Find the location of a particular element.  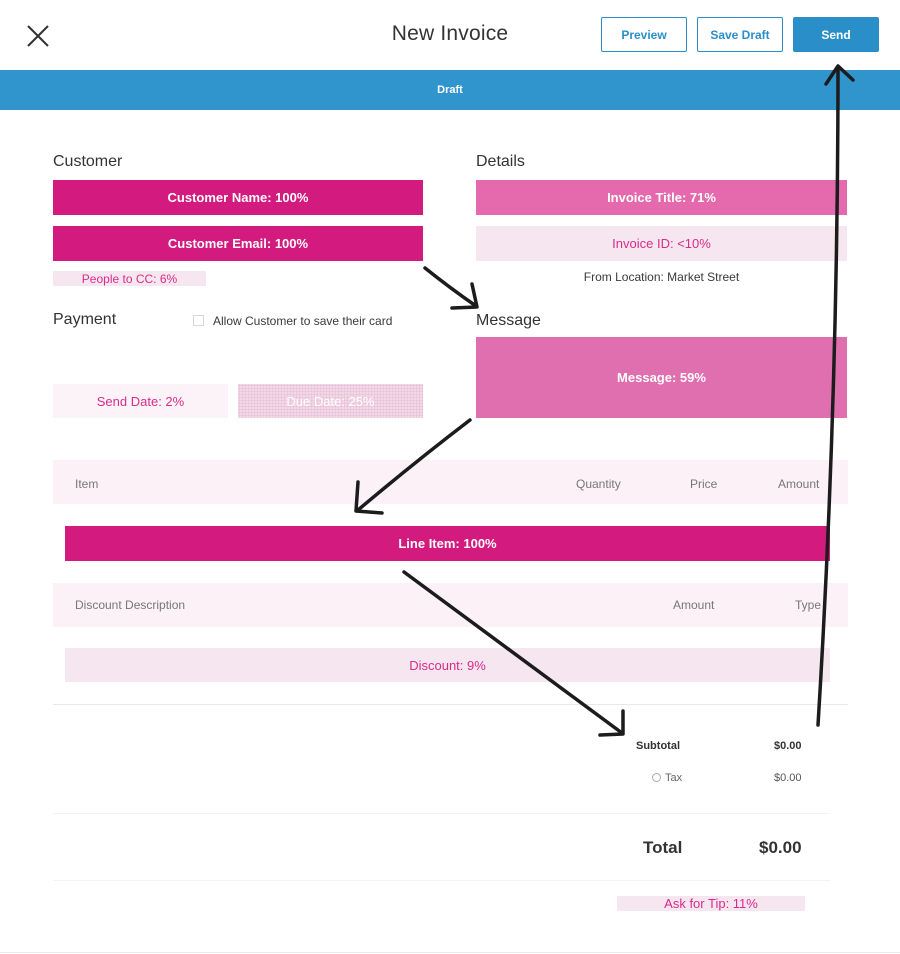

people-to-cc-field: People to CC: 6% is located at coordinates (129, 278).